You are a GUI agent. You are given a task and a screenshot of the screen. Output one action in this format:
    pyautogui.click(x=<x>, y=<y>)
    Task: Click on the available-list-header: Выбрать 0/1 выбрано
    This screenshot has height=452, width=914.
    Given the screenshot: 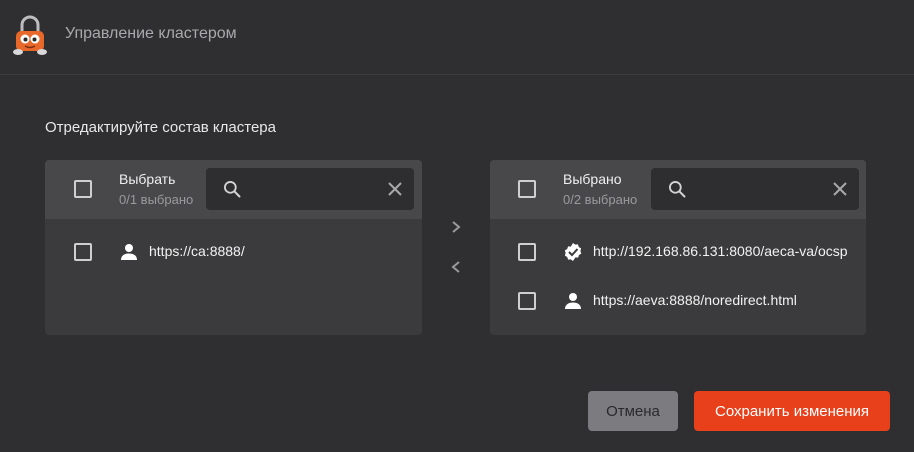 What is the action you would take?
    pyautogui.click(x=233, y=189)
    